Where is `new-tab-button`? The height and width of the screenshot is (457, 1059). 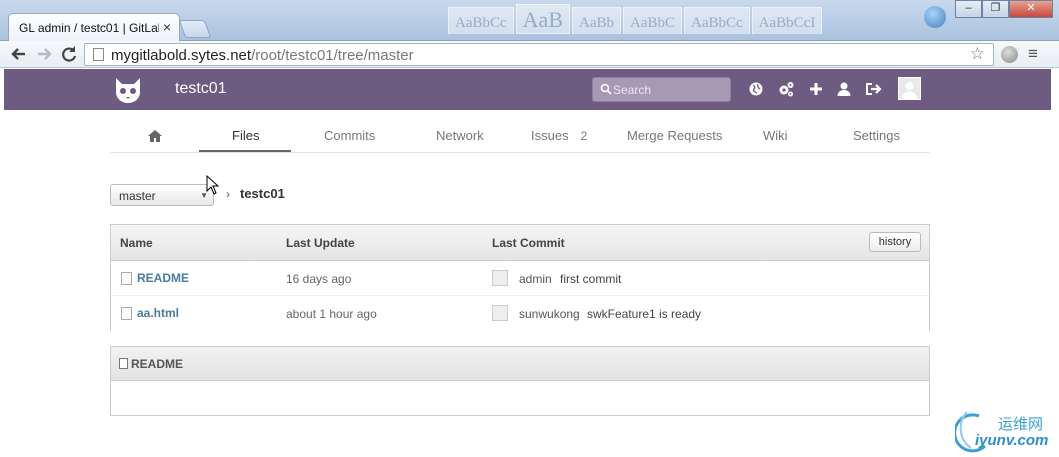 new-tab-button is located at coordinates (195, 29).